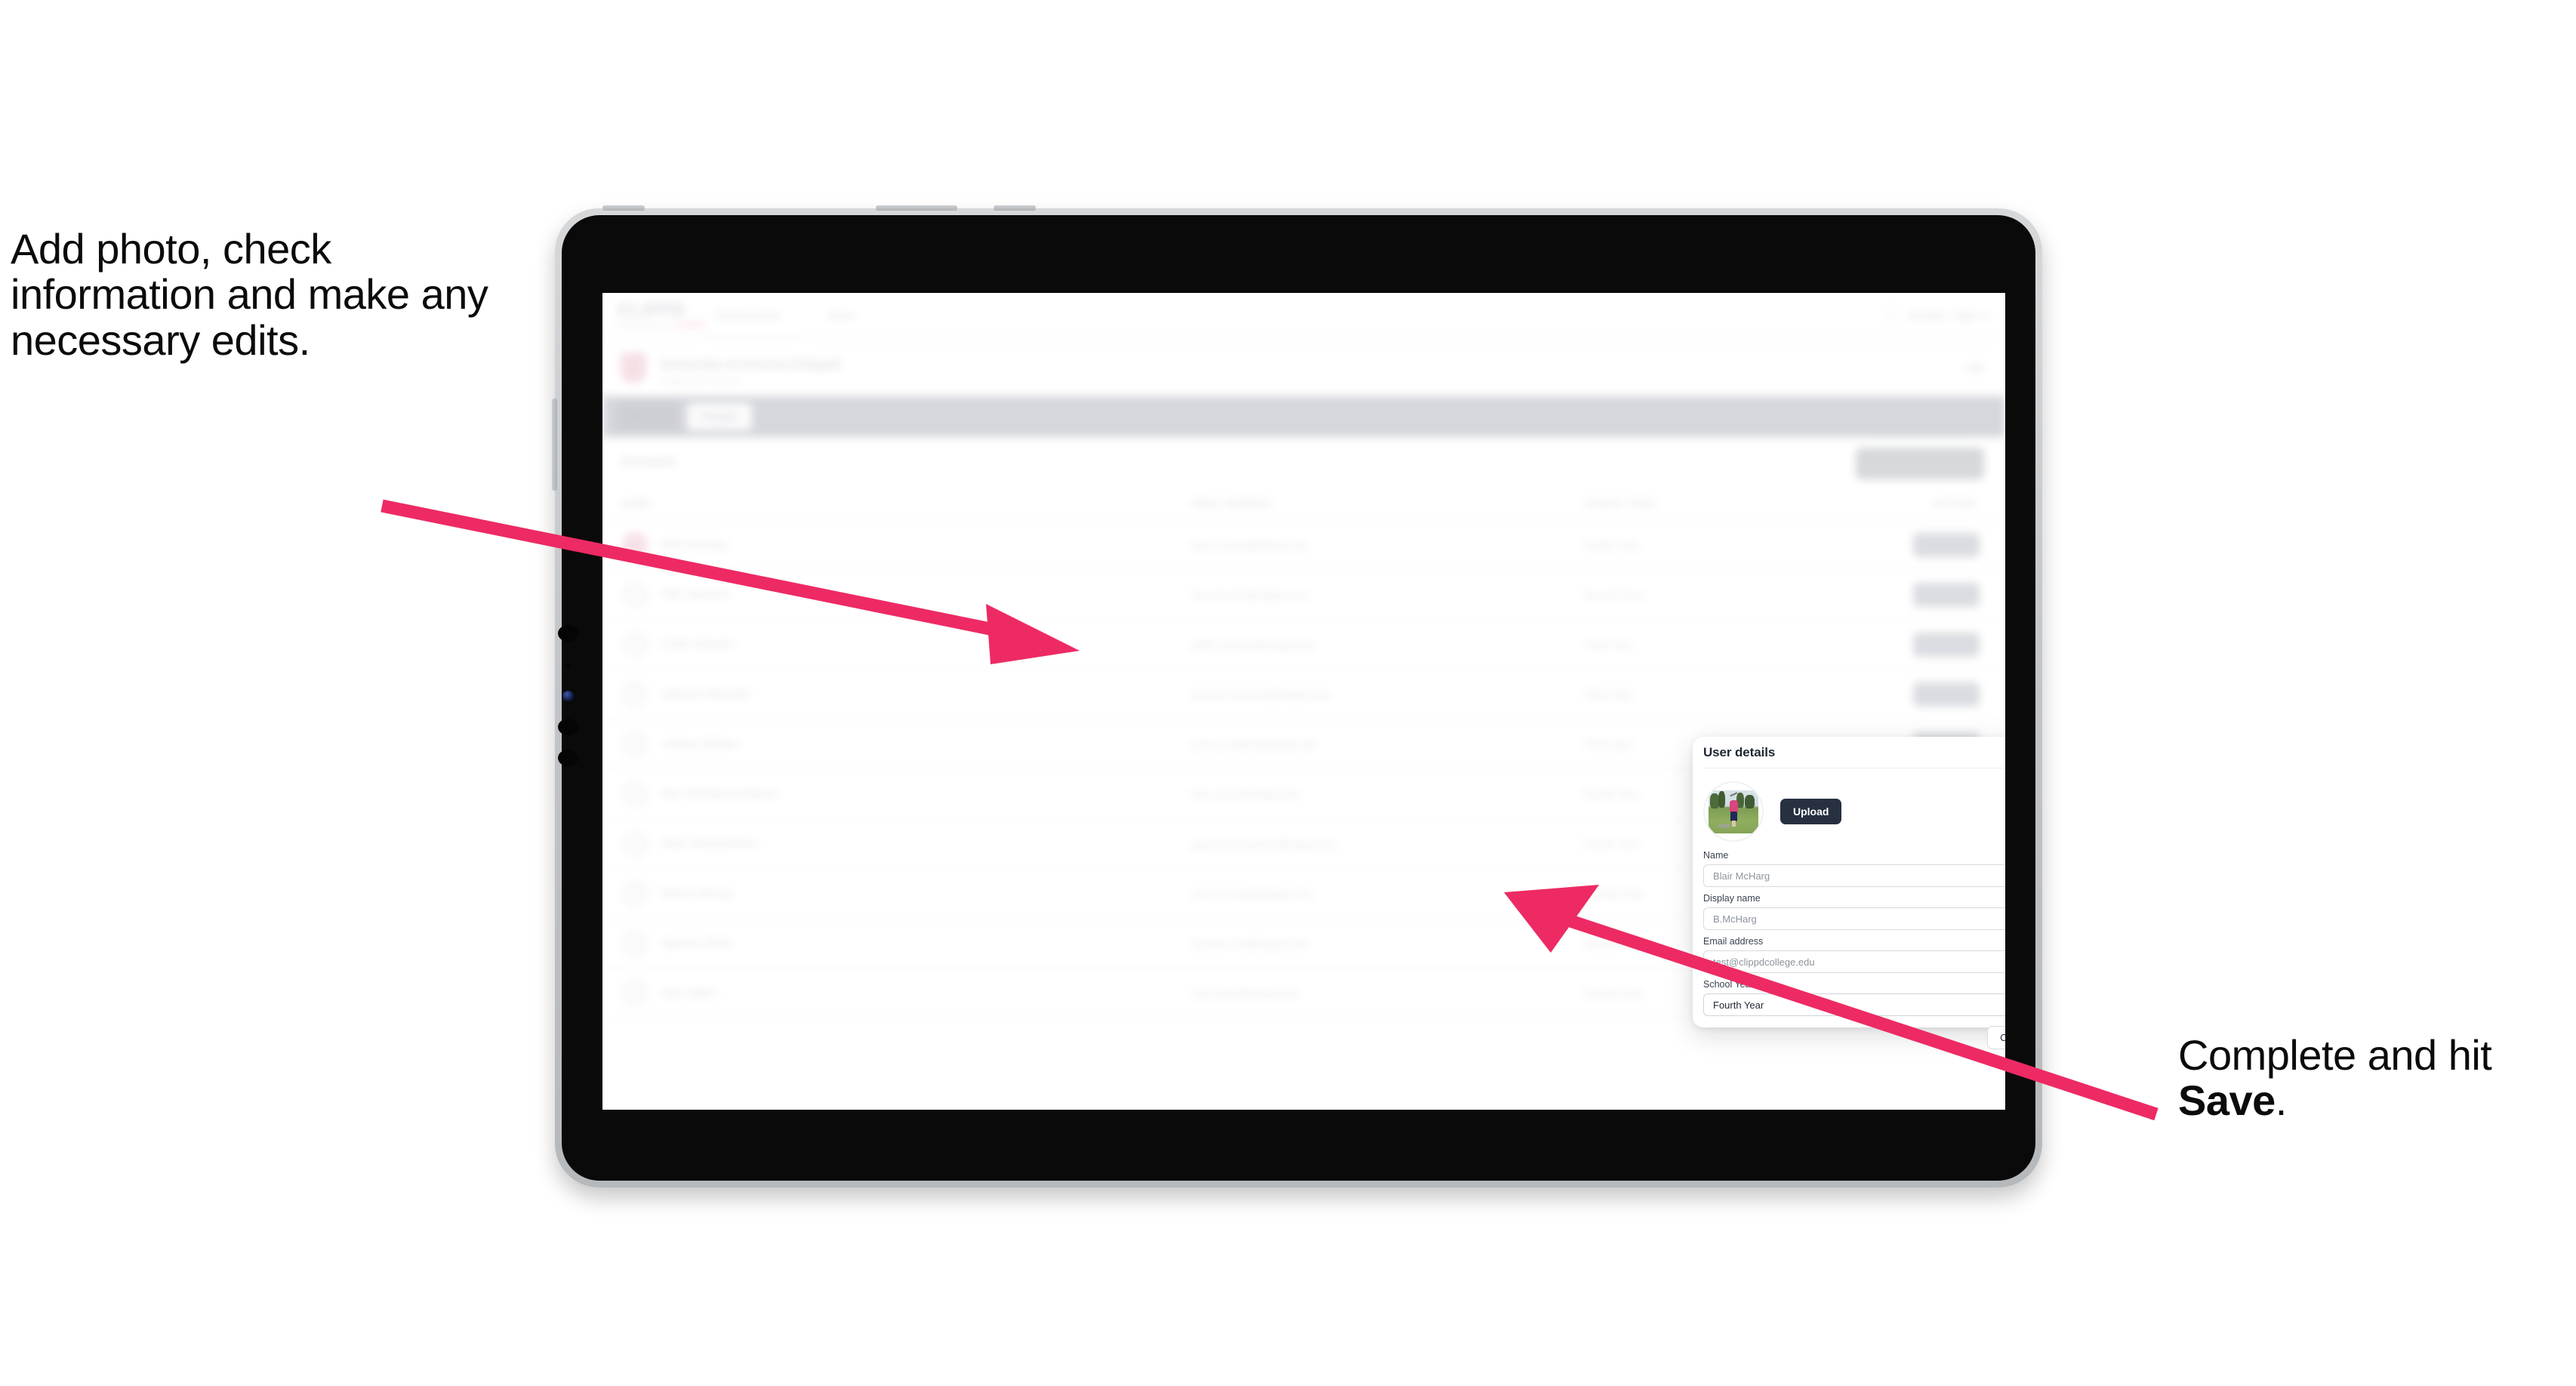  Describe the element at coordinates (2335, 1055) in the screenshot. I see `annotation-right-prefix: Complete and hit` at that location.